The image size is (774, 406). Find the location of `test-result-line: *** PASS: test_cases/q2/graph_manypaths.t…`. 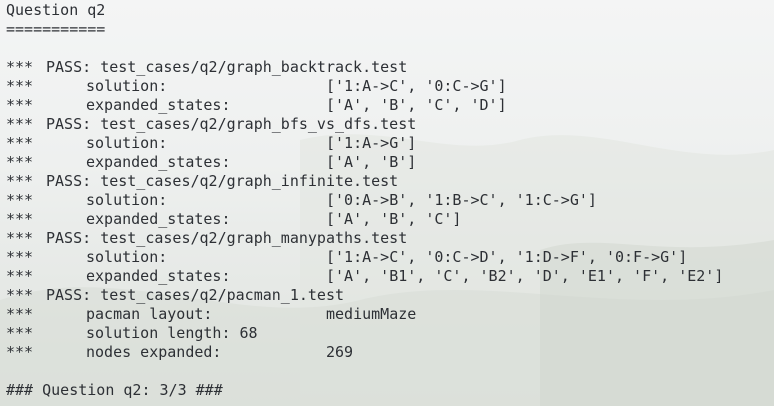

test-result-line: *** PASS: test_cases/q2/graph_manypaths.t… is located at coordinates (388, 238).